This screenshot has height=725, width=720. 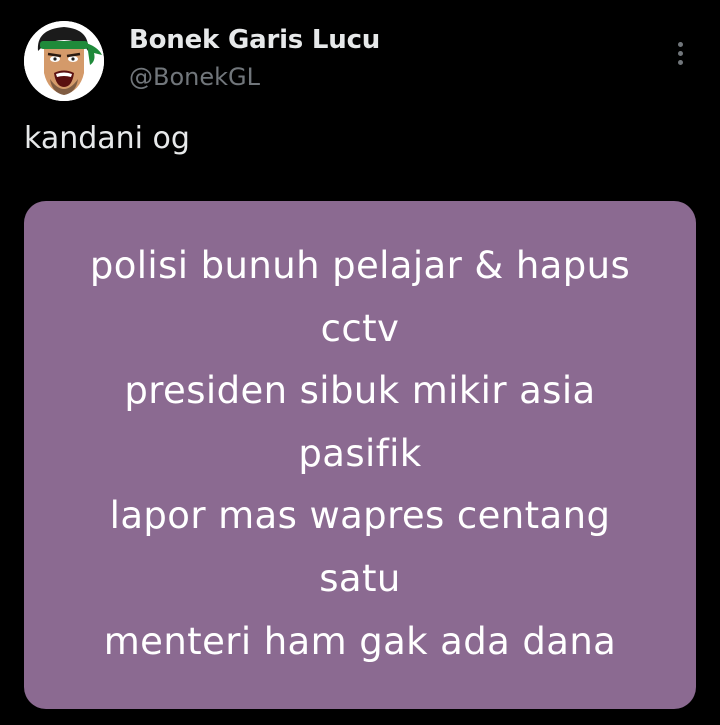 I want to click on tweet-text: kandani og, so click(x=107, y=138).